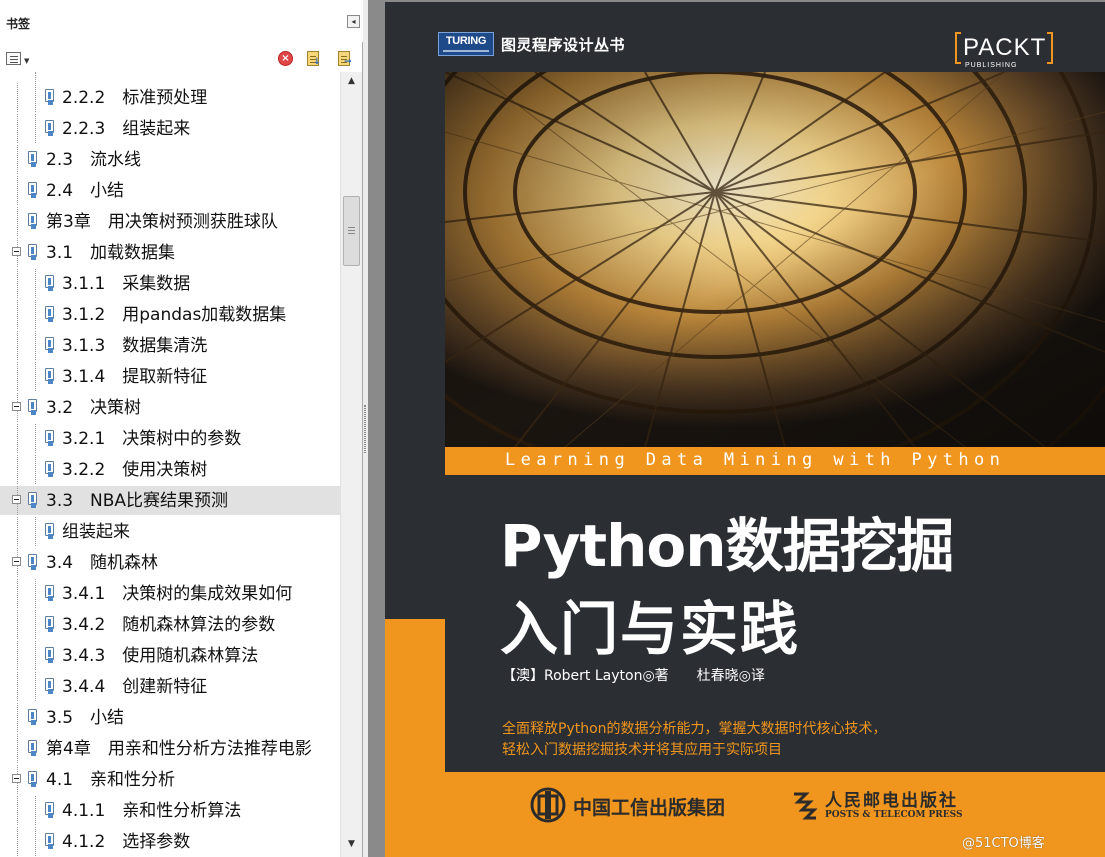 Image resolution: width=1105 pixels, height=857 pixels. Describe the element at coordinates (365, 429) in the screenshot. I see `splitter-grip` at that location.